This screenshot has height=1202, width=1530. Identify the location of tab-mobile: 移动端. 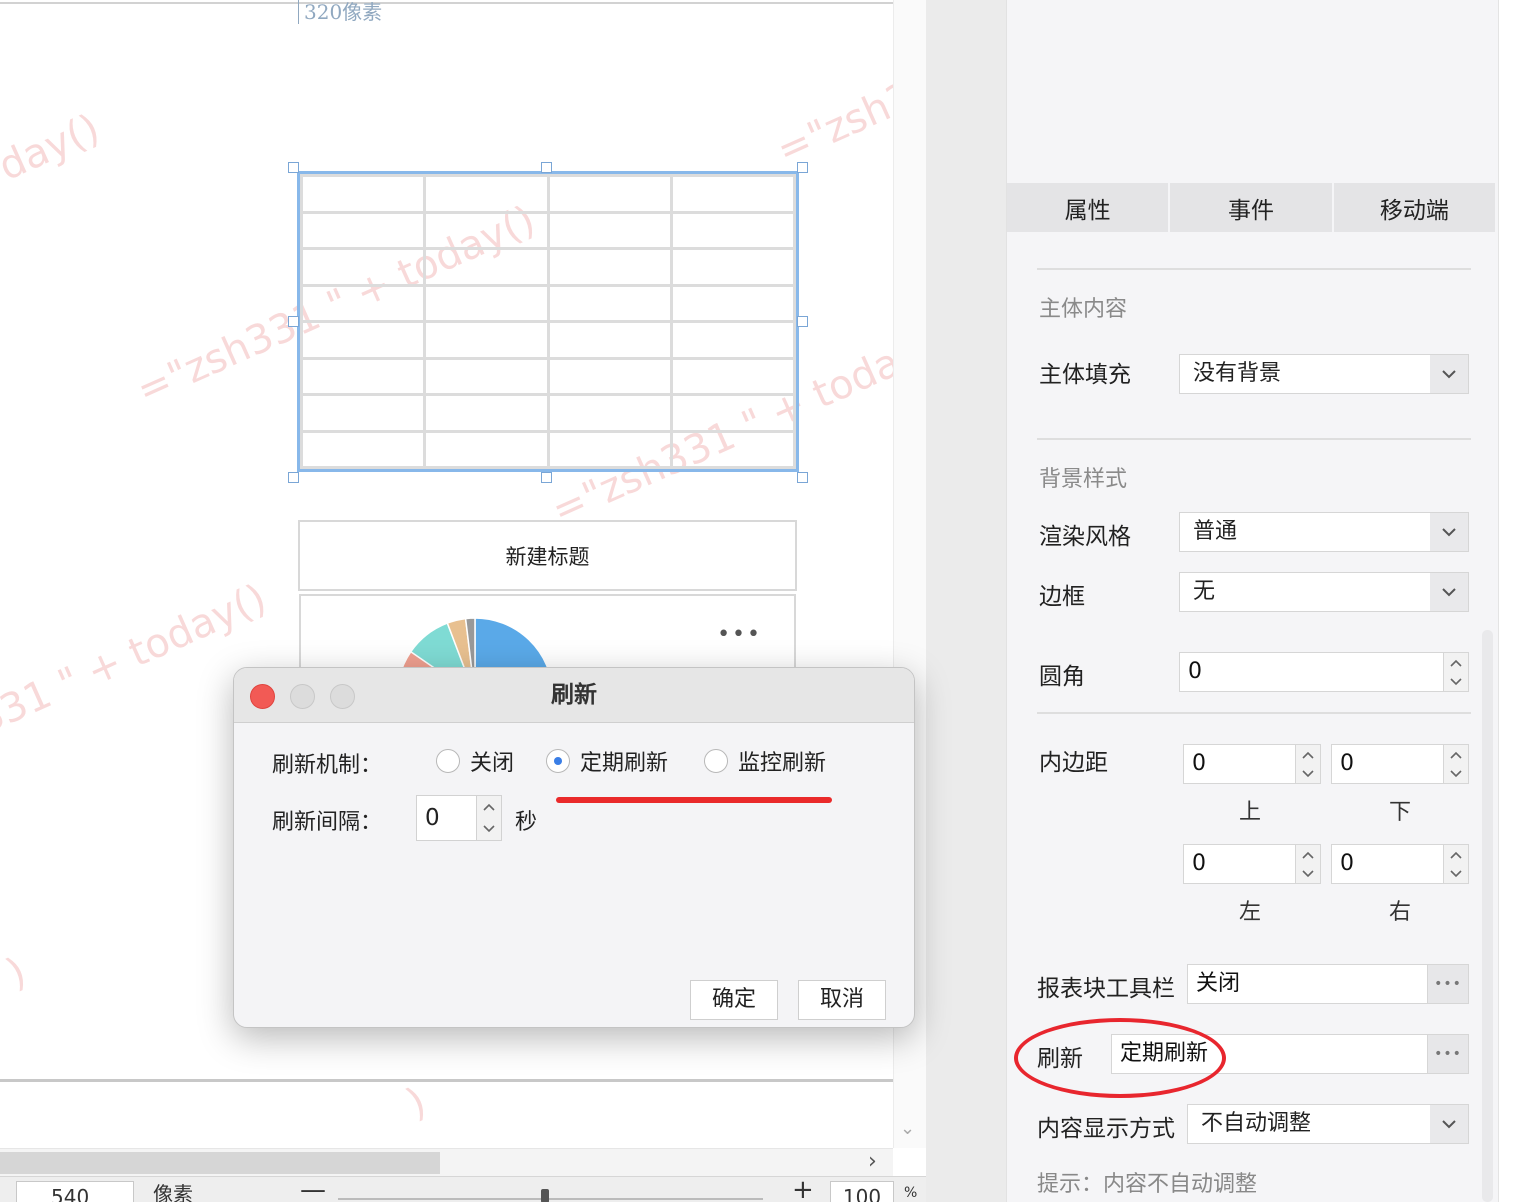
(1415, 207).